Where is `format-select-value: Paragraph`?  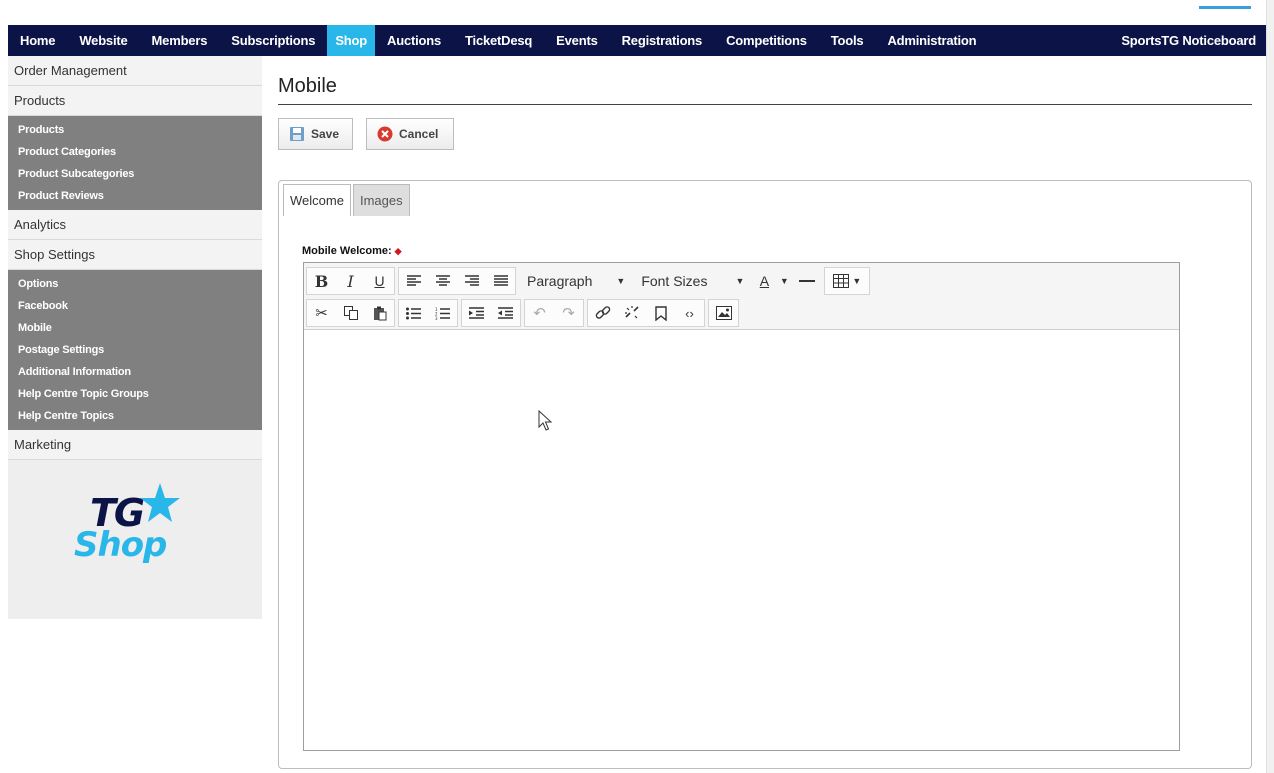 format-select-value: Paragraph is located at coordinates (560, 281).